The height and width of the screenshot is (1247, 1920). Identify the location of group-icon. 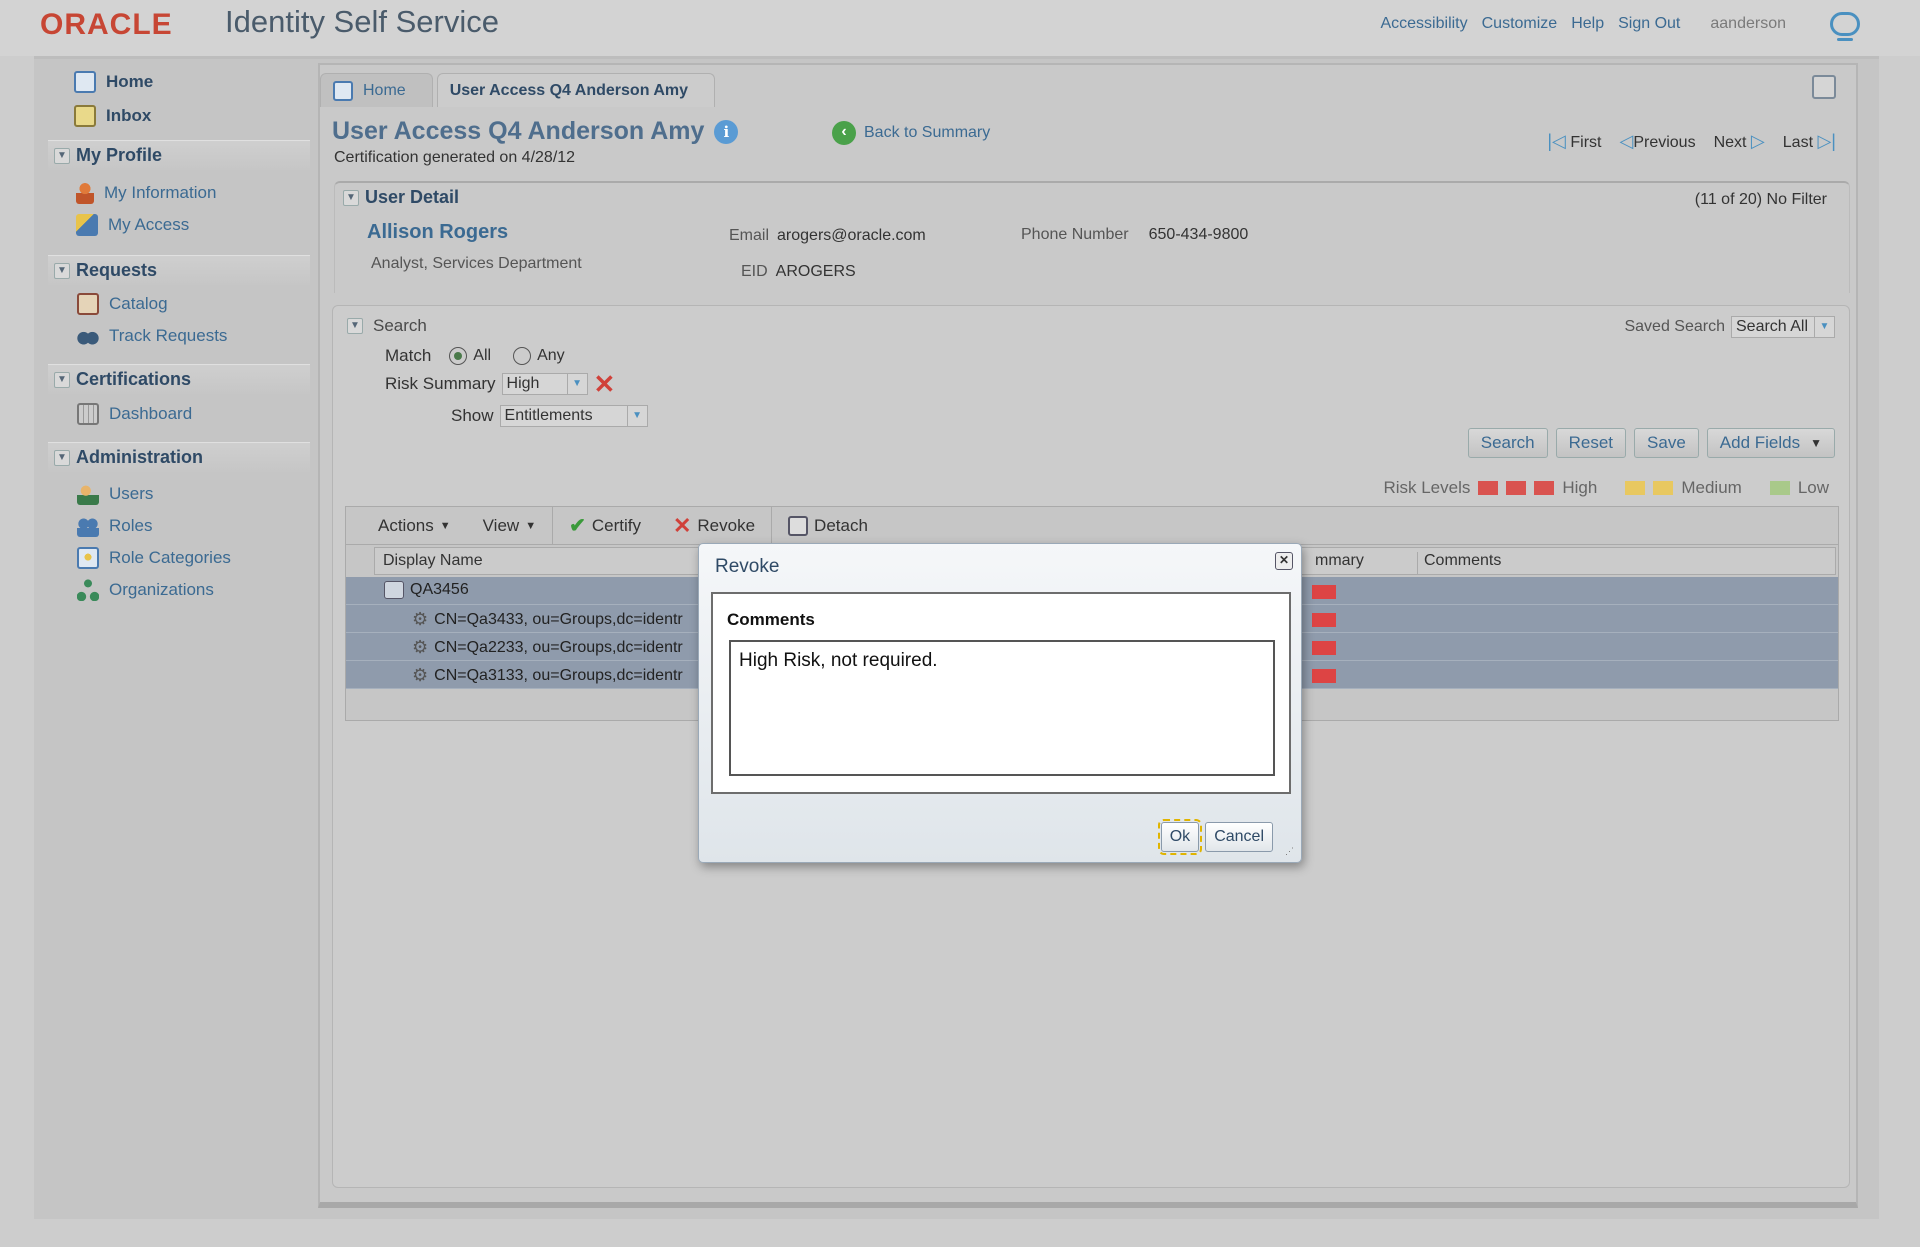
(394, 590).